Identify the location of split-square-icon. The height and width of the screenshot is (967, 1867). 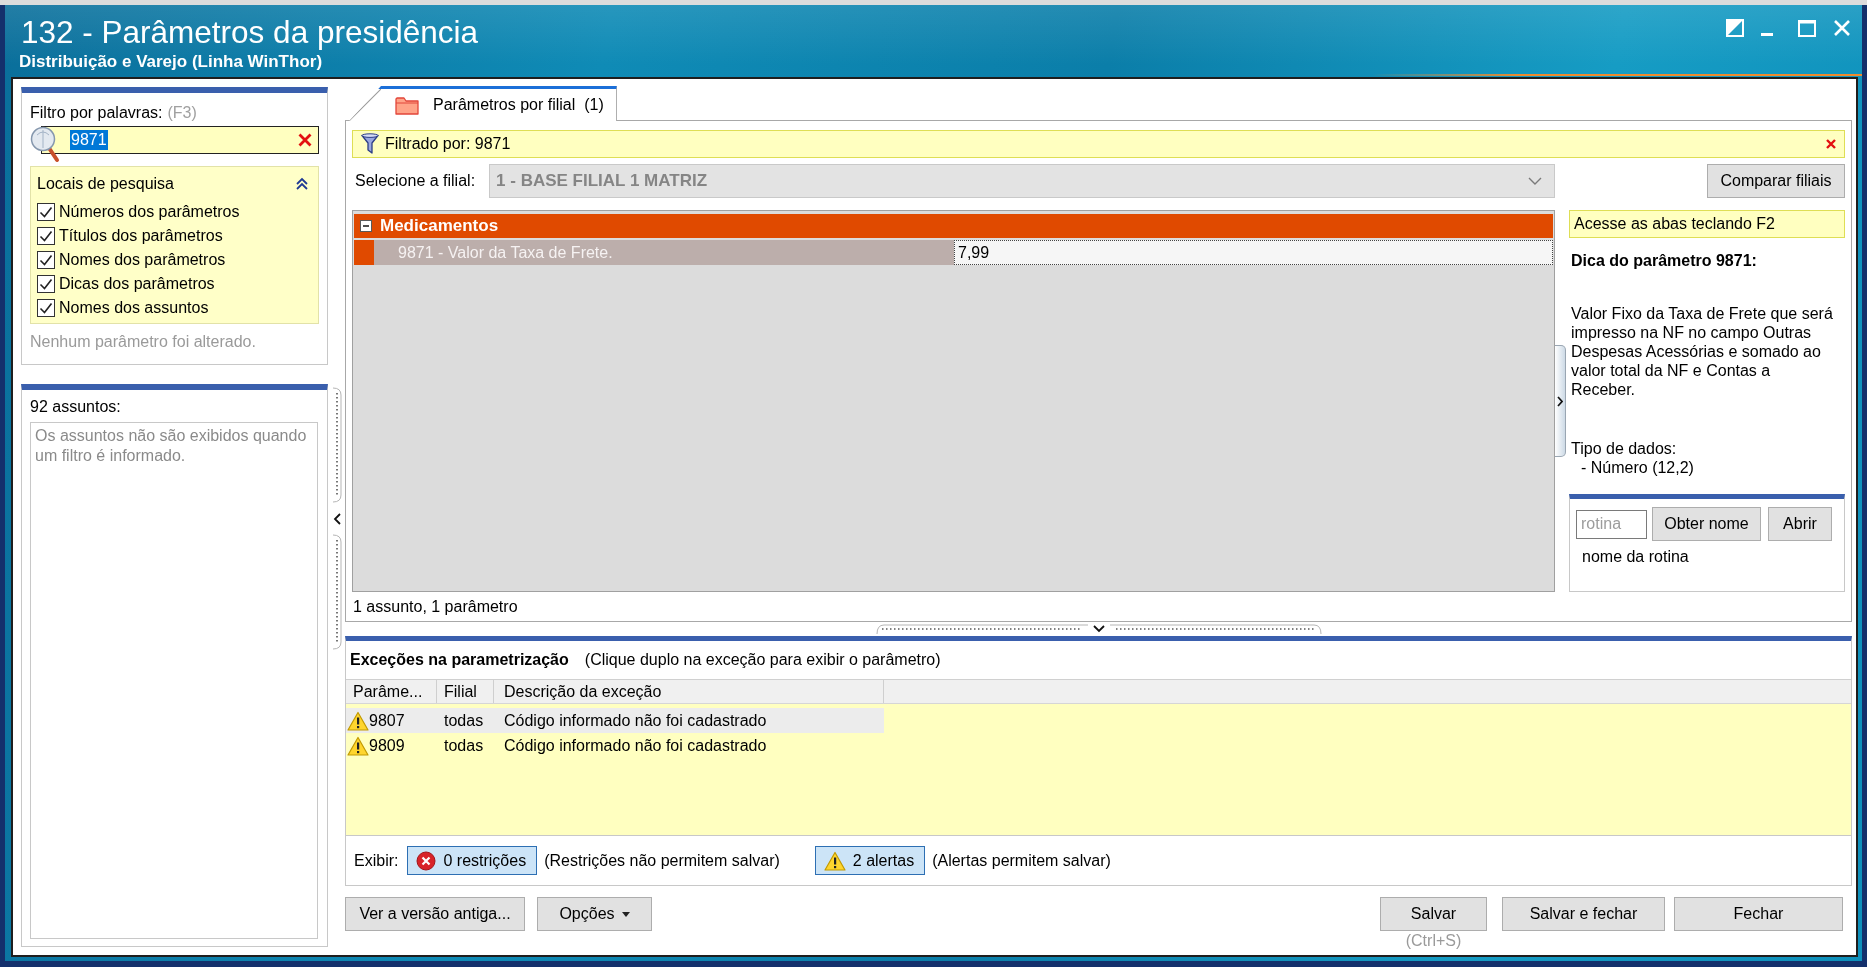
(1735, 28).